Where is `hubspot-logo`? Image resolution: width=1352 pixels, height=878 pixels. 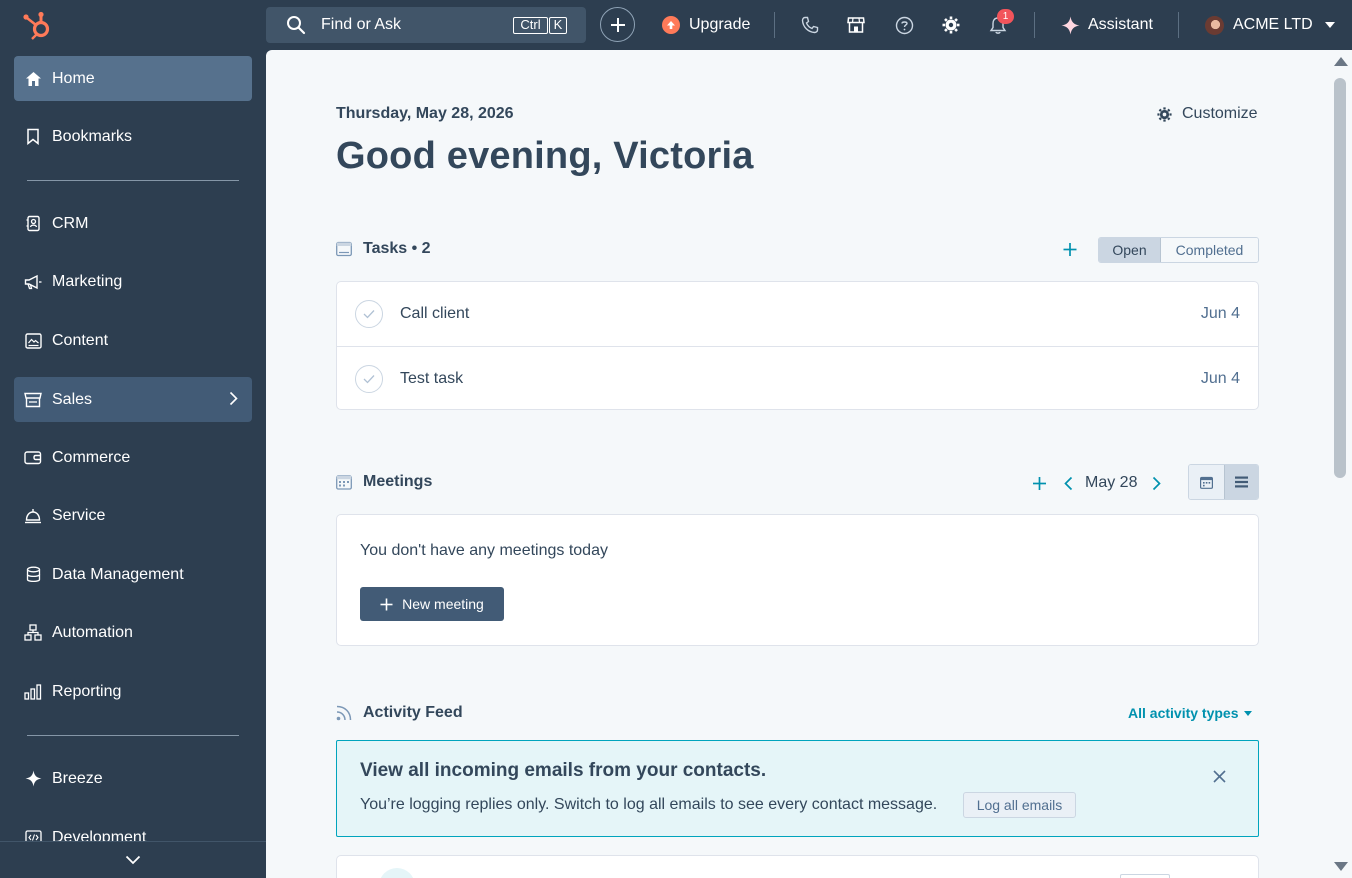
hubspot-logo is located at coordinates (38, 25).